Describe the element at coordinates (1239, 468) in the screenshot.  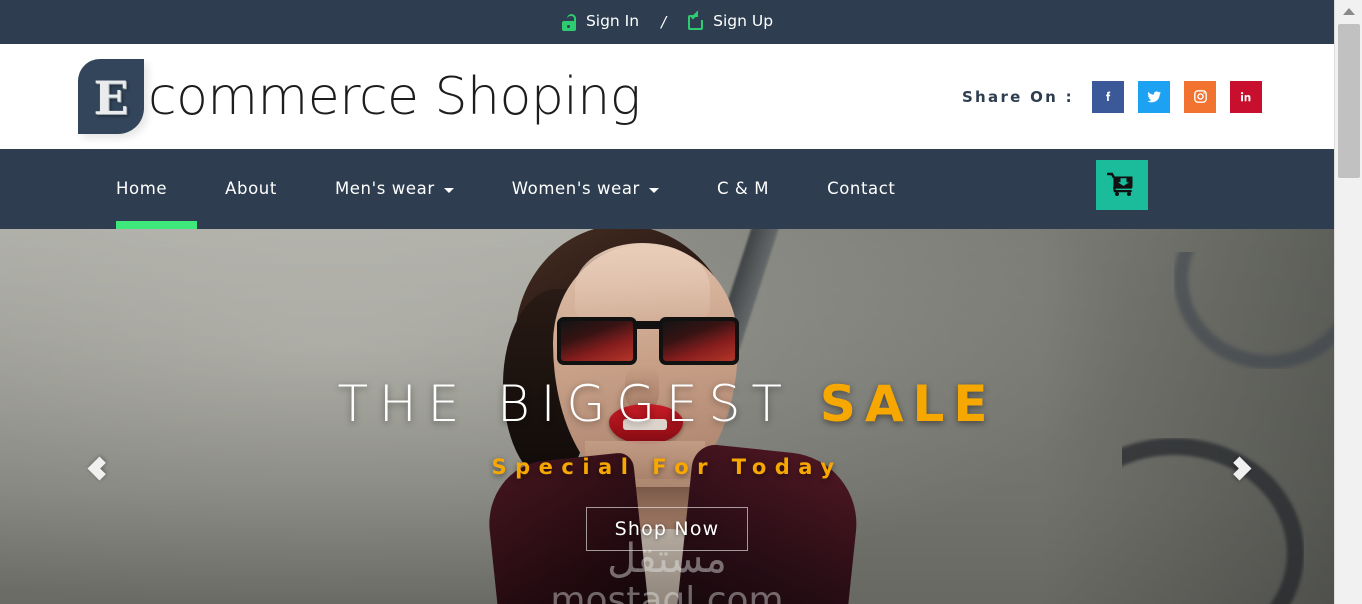
I see `chevron-right-icon` at that location.